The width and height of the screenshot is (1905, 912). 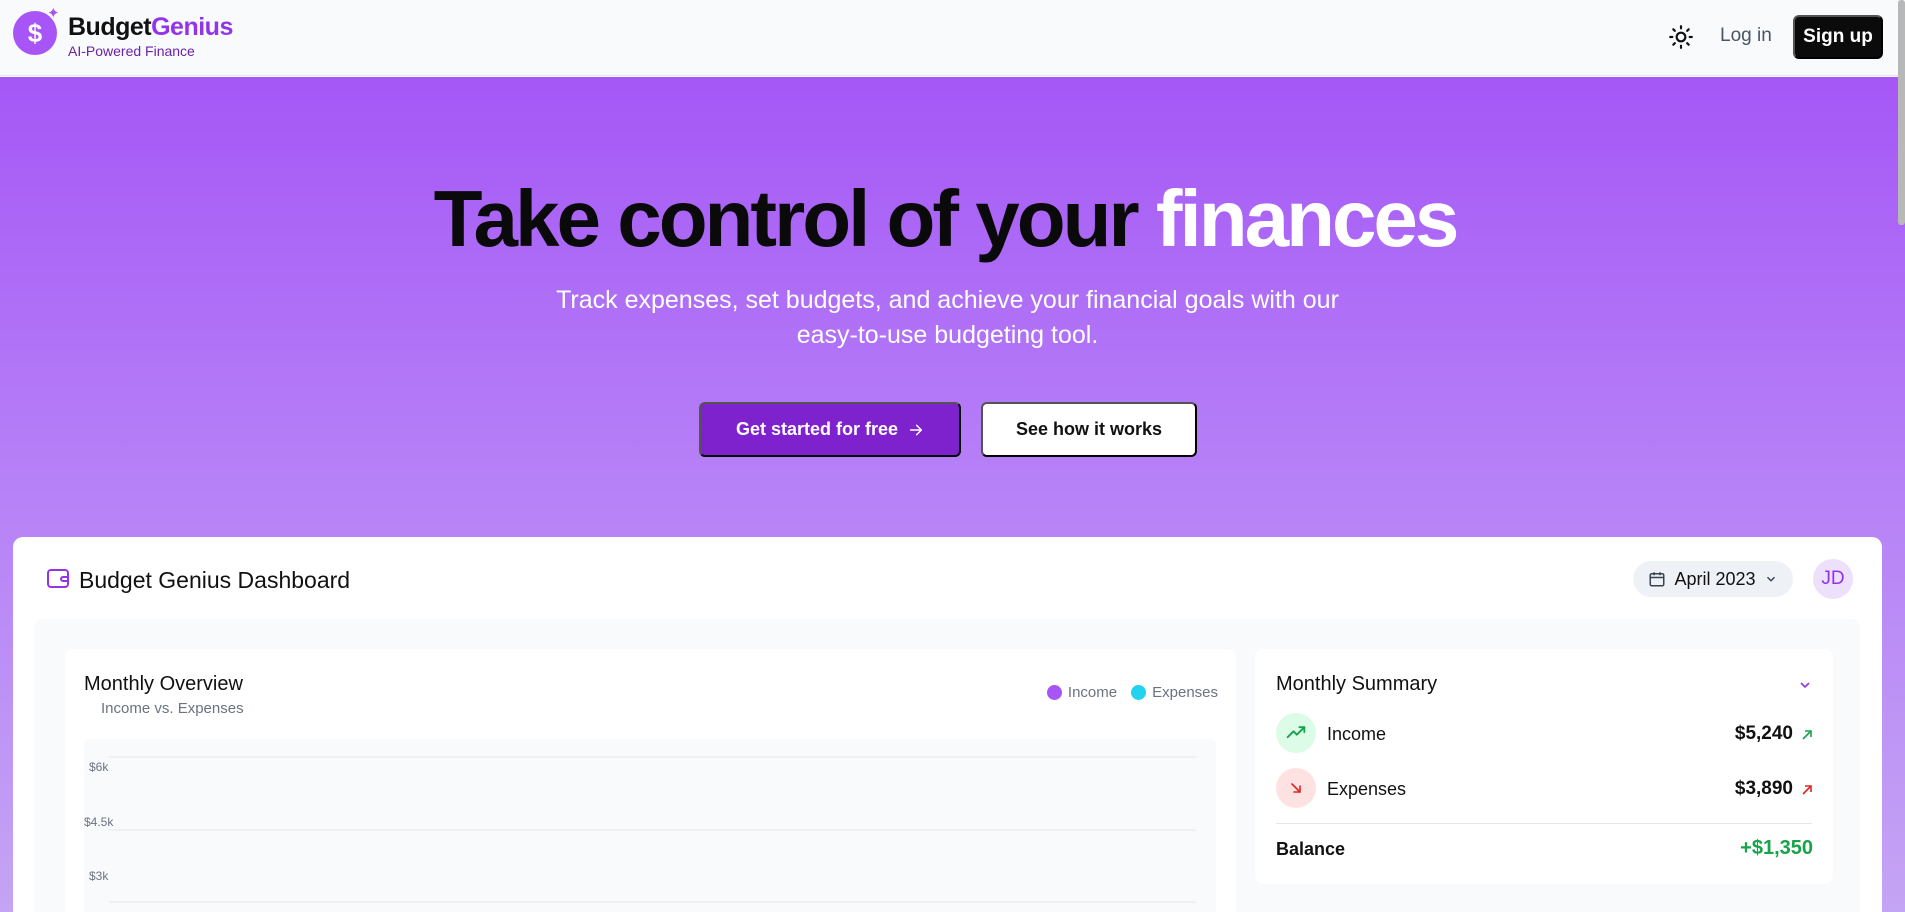 I want to click on hero-title-highlight: finances, so click(x=1307, y=218).